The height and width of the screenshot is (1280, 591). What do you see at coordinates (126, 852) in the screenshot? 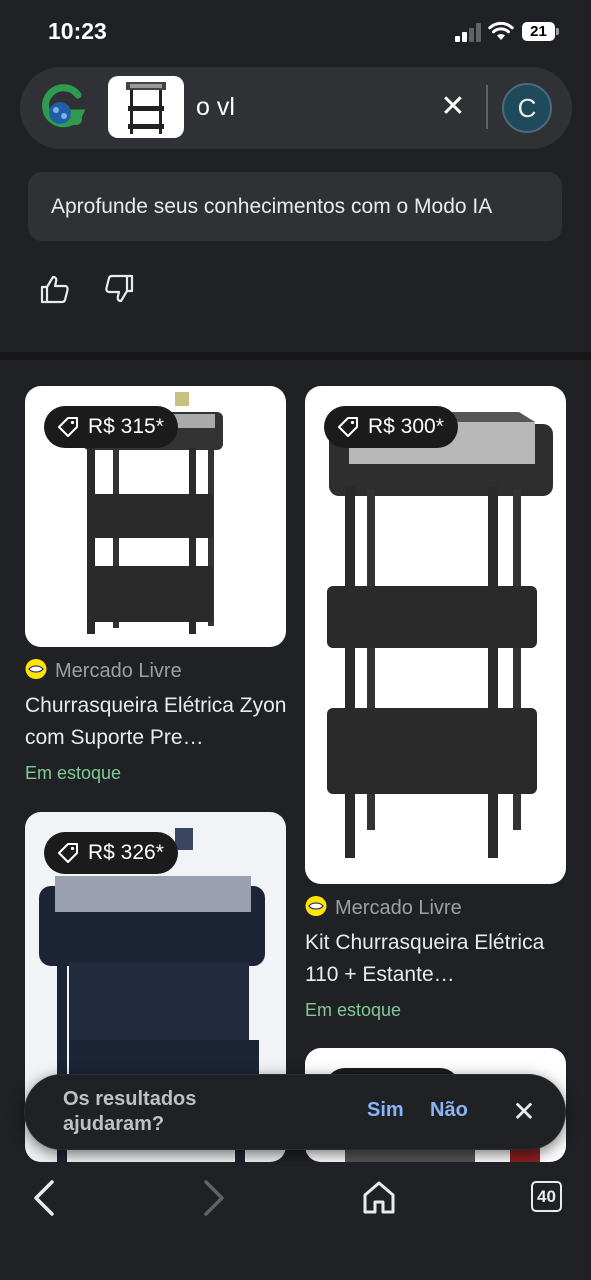
I see `price-label: R$ 326*` at bounding box center [126, 852].